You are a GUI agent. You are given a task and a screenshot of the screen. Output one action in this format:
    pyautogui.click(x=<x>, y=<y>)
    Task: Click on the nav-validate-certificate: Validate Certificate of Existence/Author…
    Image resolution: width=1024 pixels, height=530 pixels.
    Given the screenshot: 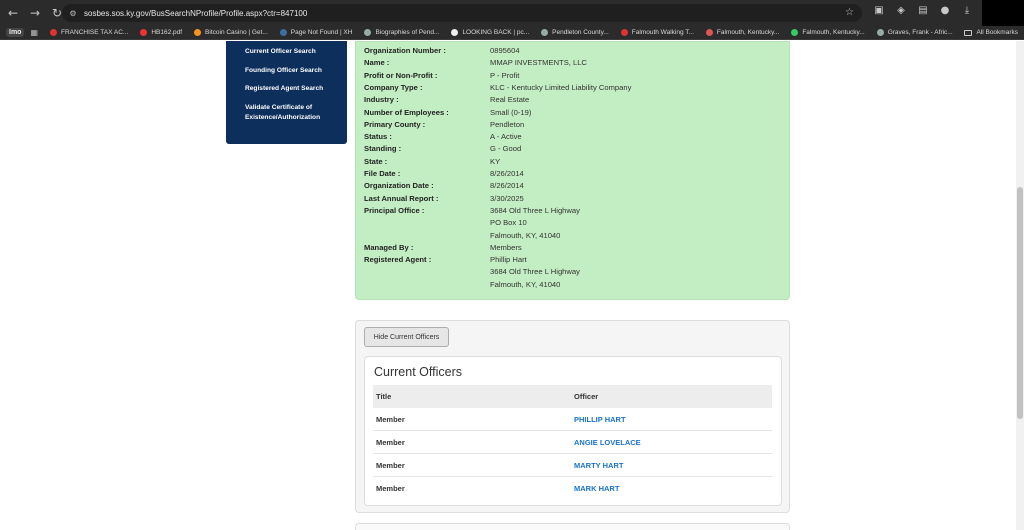 What is the action you would take?
    pyautogui.click(x=286, y=113)
    